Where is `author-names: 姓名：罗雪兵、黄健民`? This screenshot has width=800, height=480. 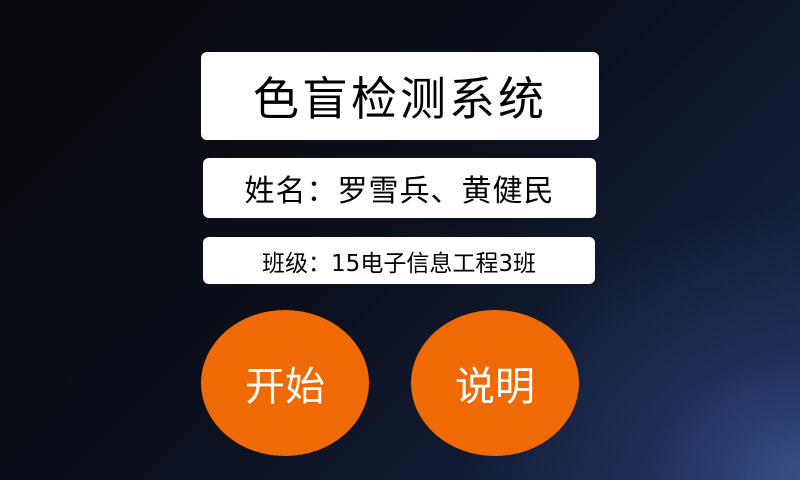
author-names: 姓名：罗雪兵、黄健民 is located at coordinates (399, 191).